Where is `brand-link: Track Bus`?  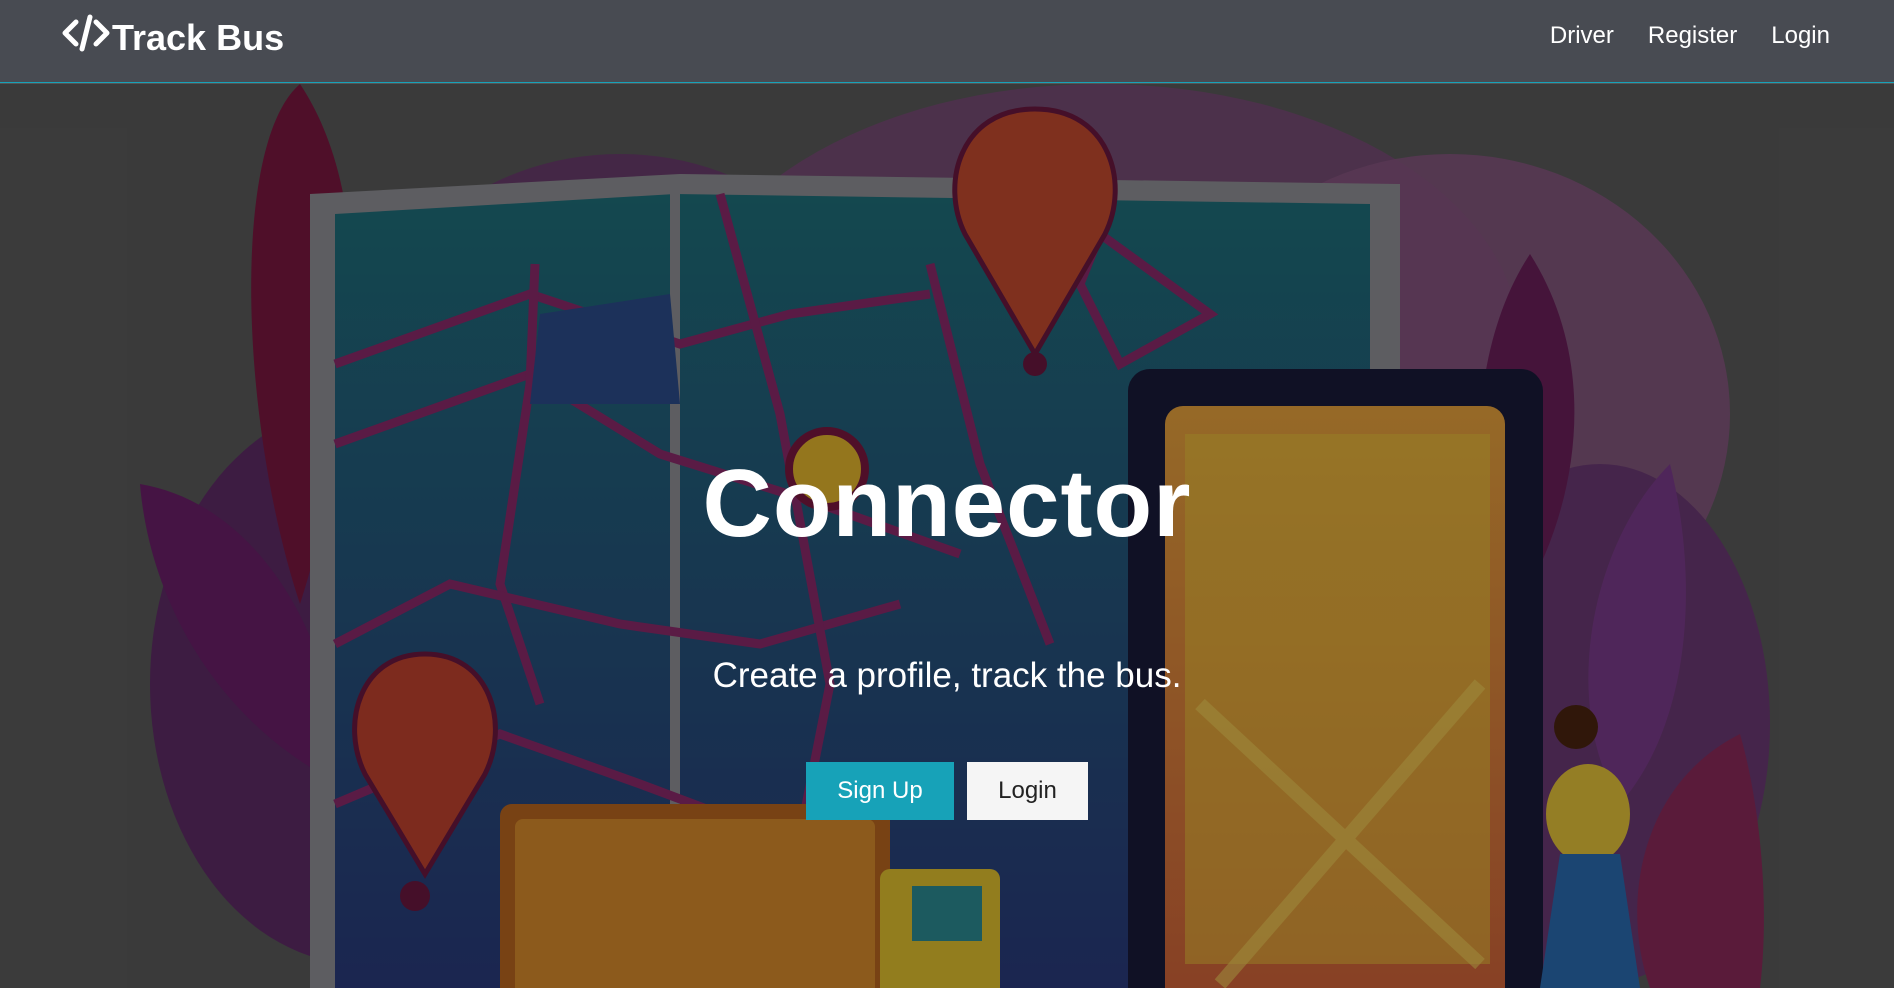 brand-link: Track Bus is located at coordinates (173, 37).